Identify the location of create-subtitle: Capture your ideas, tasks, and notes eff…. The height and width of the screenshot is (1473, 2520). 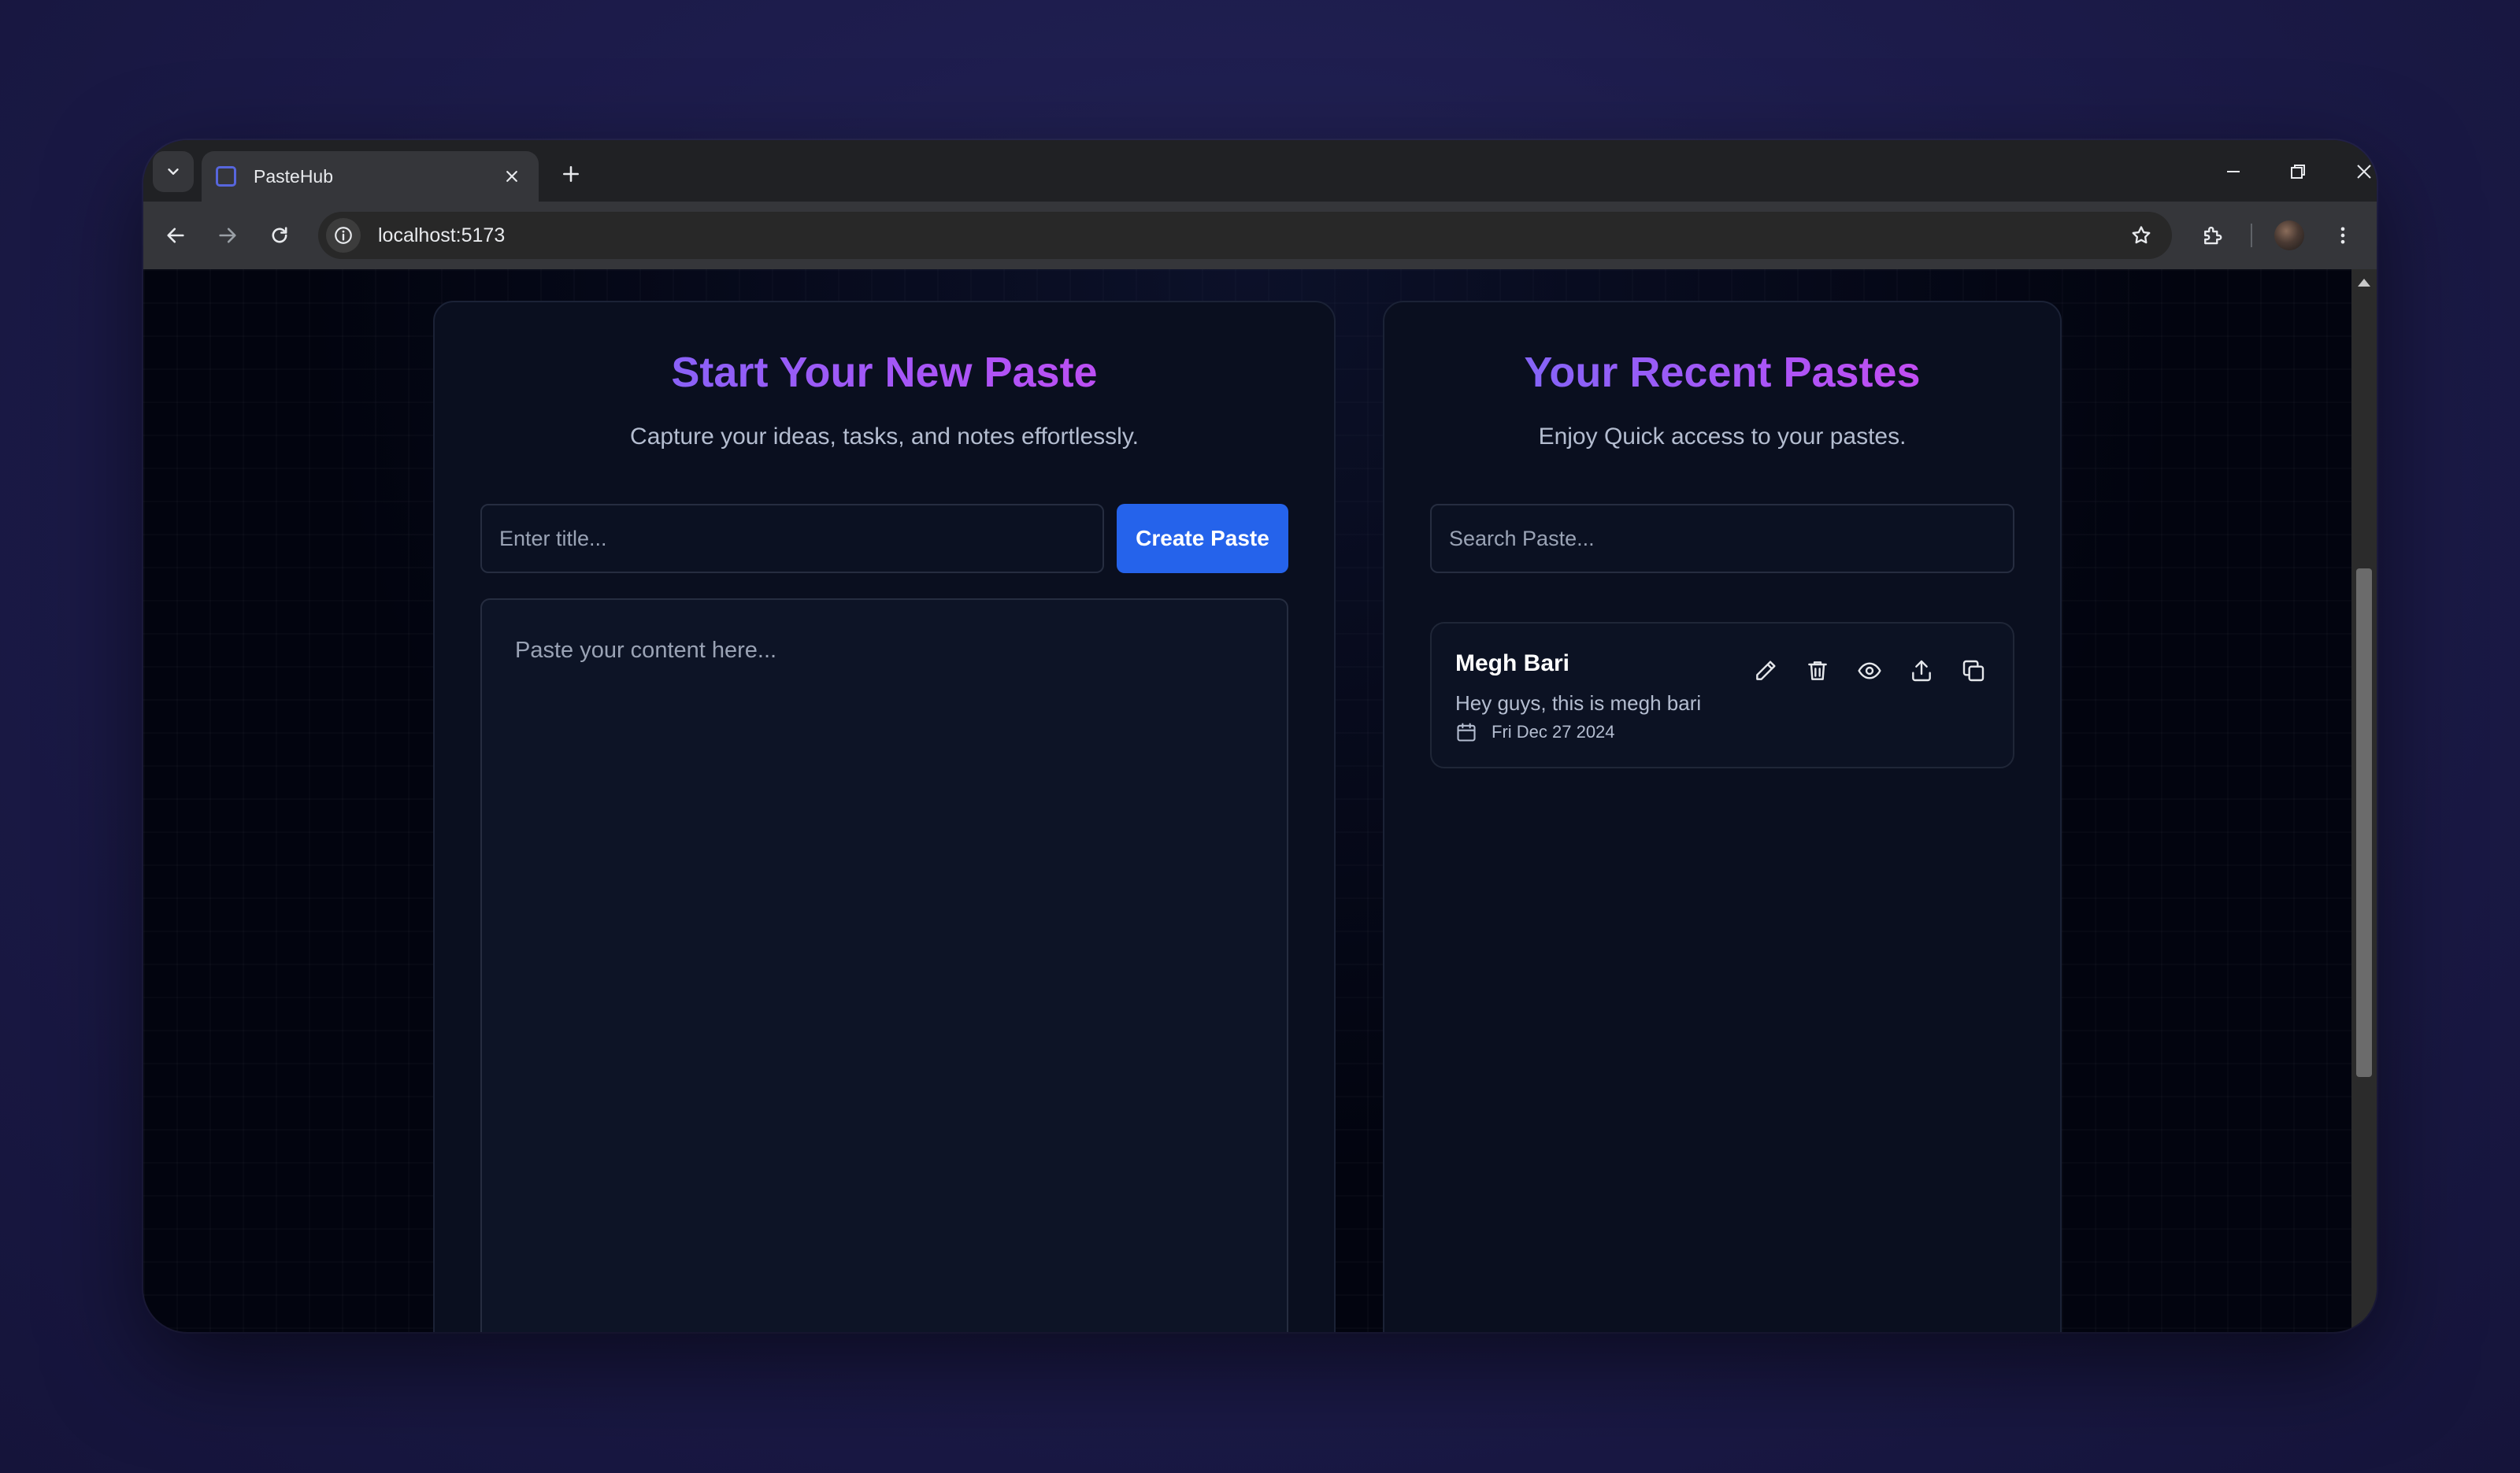
(884, 437).